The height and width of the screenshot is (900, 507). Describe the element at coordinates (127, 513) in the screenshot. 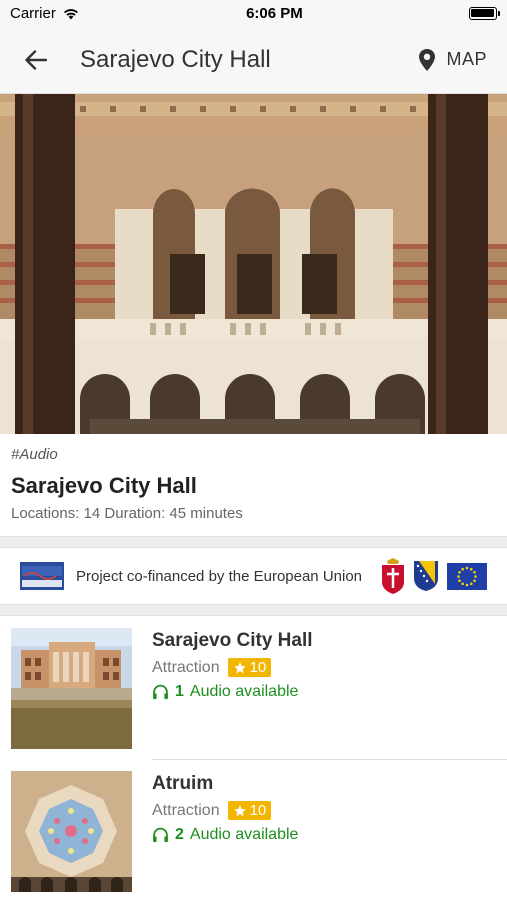

I see `tour-meta: Locations: 14 Duration: 45 minutes` at that location.